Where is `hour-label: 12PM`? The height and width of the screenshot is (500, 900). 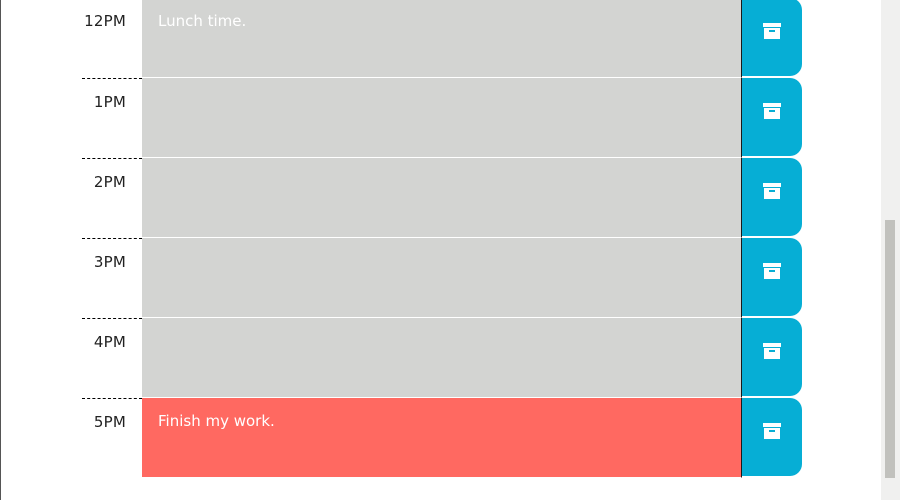 hour-label: 12PM is located at coordinates (105, 21).